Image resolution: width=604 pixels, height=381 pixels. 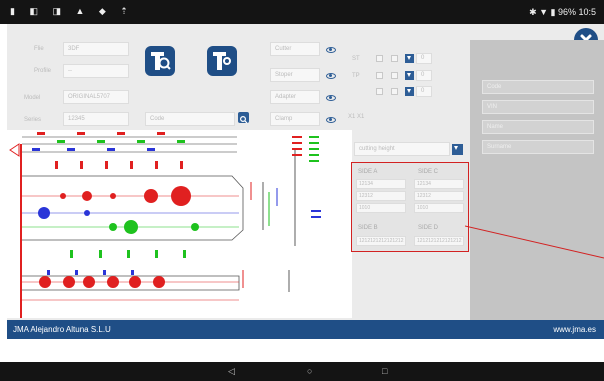 What do you see at coordinates (309, 371) in the screenshot?
I see `home-icon: ○` at bounding box center [309, 371].